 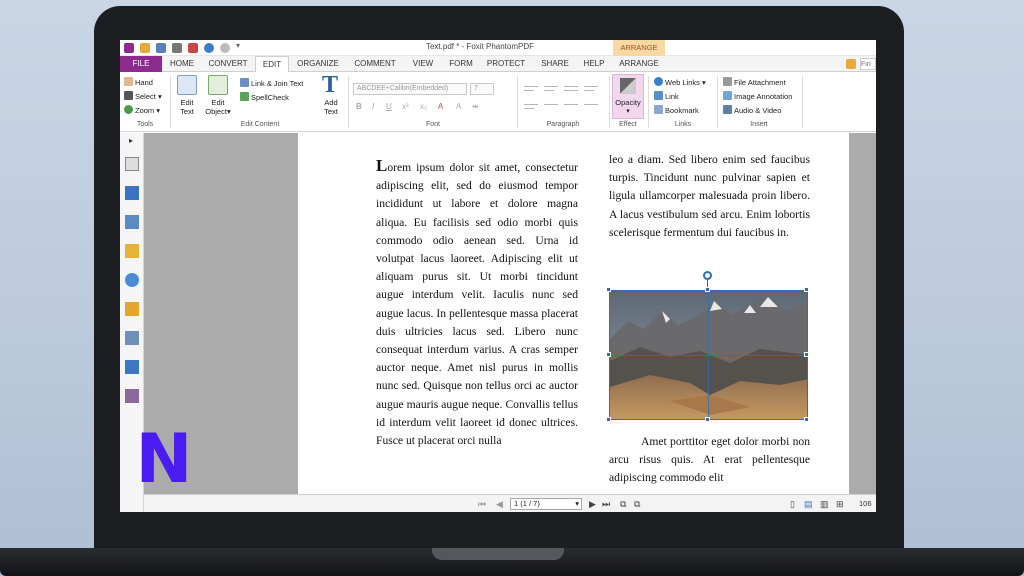 I want to click on select-tool: Select ▾, so click(x=143, y=96).